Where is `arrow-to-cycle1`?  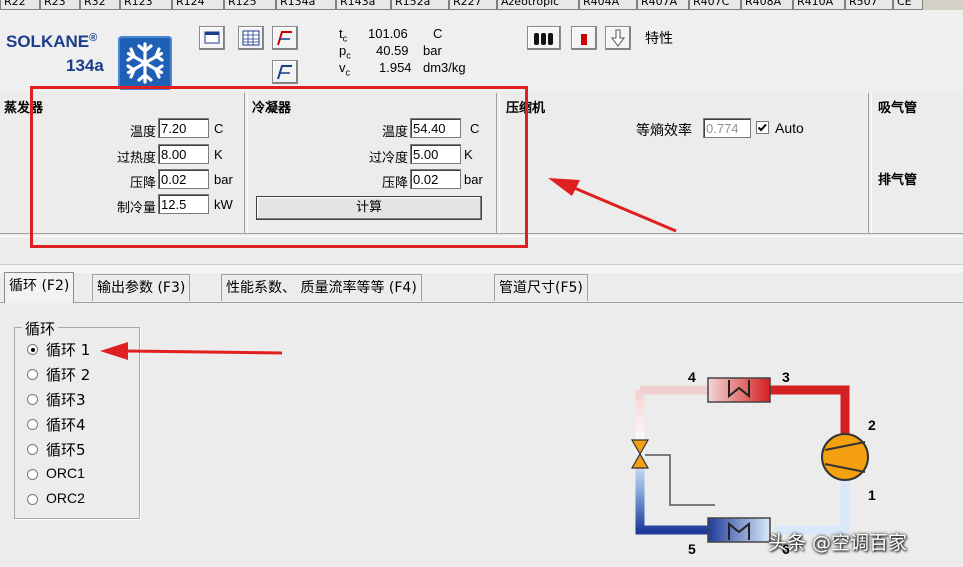
arrow-to-cycle1 is located at coordinates (191, 351).